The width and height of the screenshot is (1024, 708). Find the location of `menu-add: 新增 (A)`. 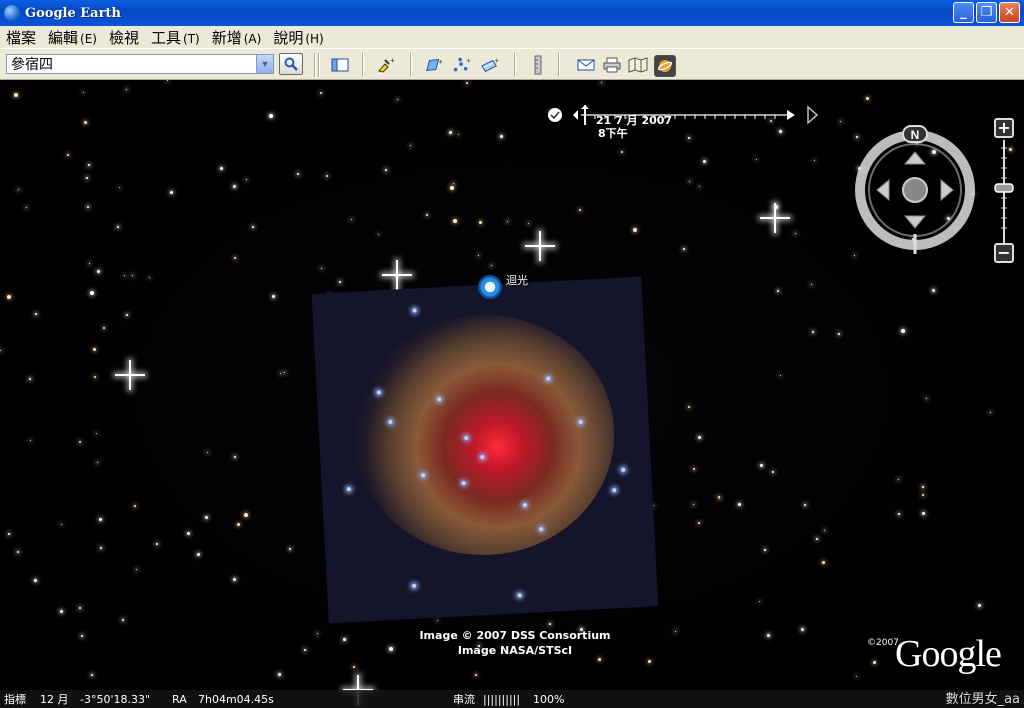

menu-add: 新增 (A) is located at coordinates (237, 37).